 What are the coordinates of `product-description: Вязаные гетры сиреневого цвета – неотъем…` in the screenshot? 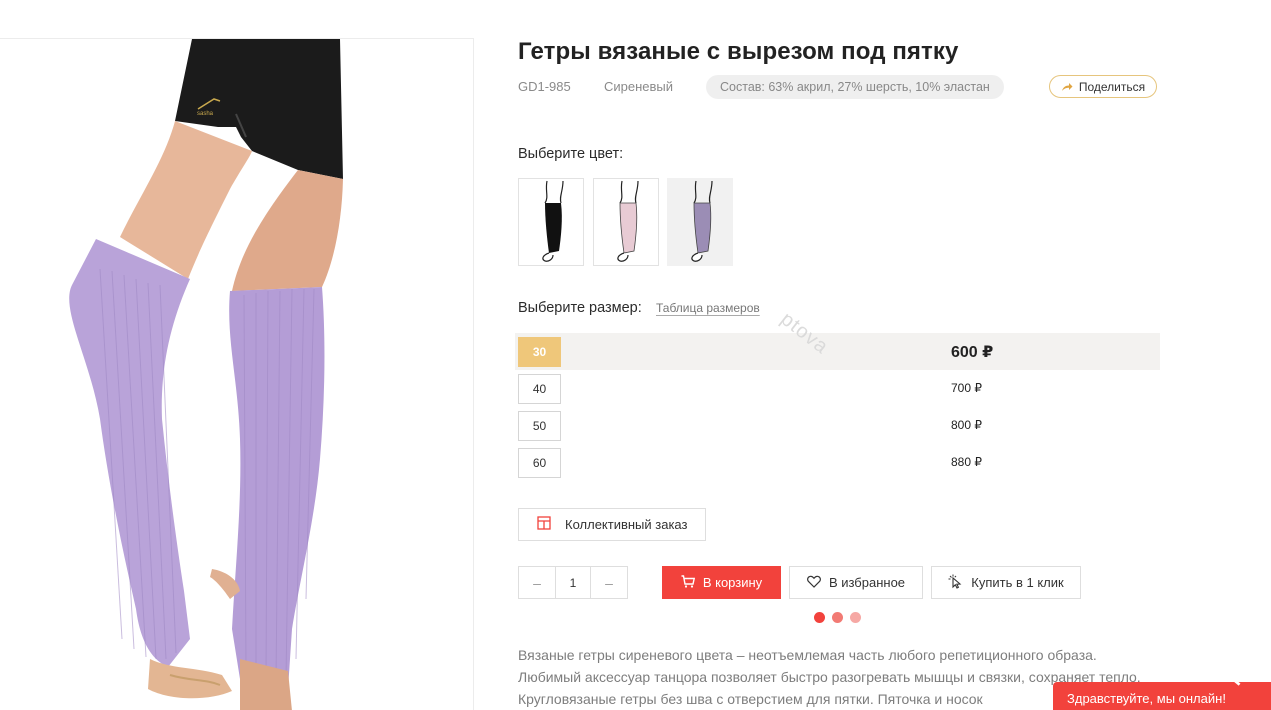 It's located at (829, 677).